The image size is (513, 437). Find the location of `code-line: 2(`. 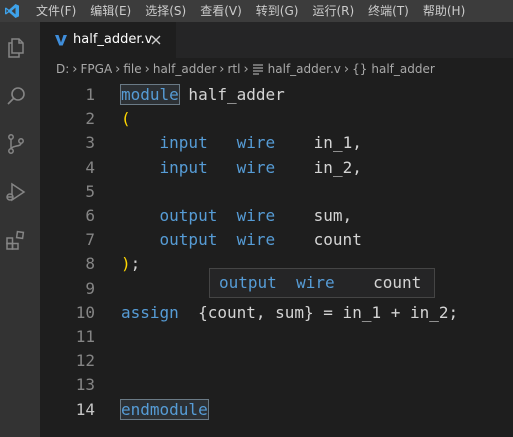

code-line: 2( is located at coordinates (276, 119).